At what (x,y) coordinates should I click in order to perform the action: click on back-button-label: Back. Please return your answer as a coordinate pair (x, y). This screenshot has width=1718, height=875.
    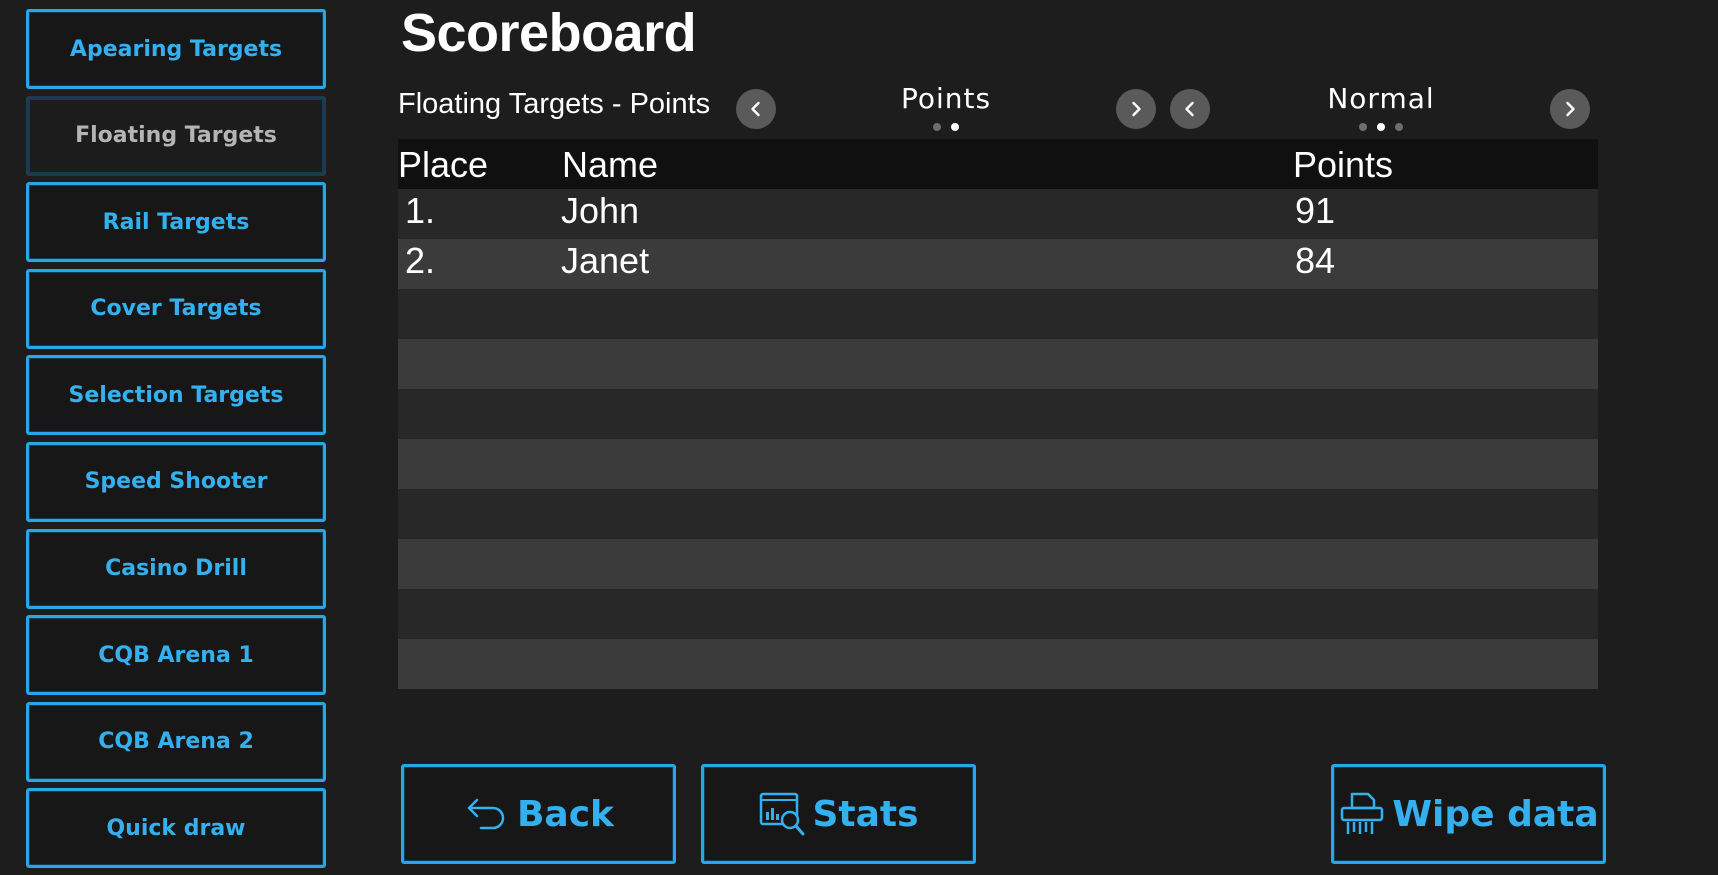
    Looking at the image, I should click on (565, 814).